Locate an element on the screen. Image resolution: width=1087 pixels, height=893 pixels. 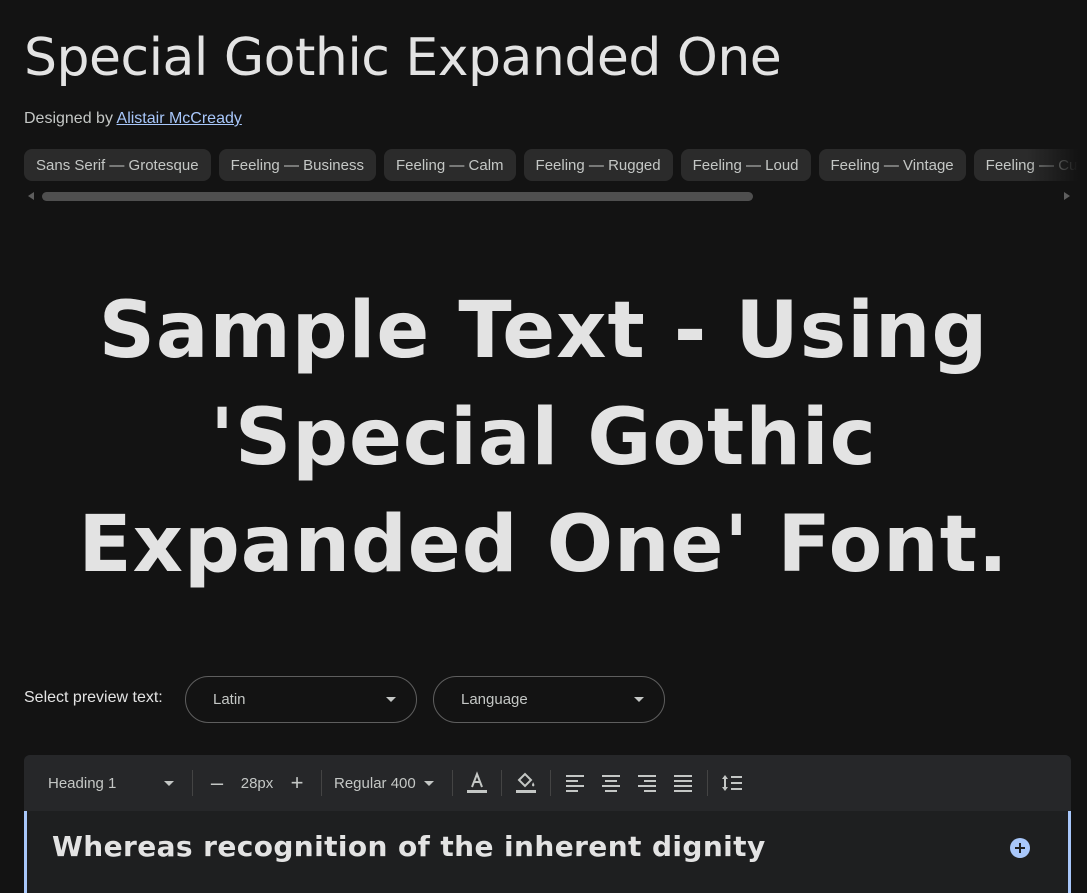
align-justify-button is located at coordinates (683, 783).